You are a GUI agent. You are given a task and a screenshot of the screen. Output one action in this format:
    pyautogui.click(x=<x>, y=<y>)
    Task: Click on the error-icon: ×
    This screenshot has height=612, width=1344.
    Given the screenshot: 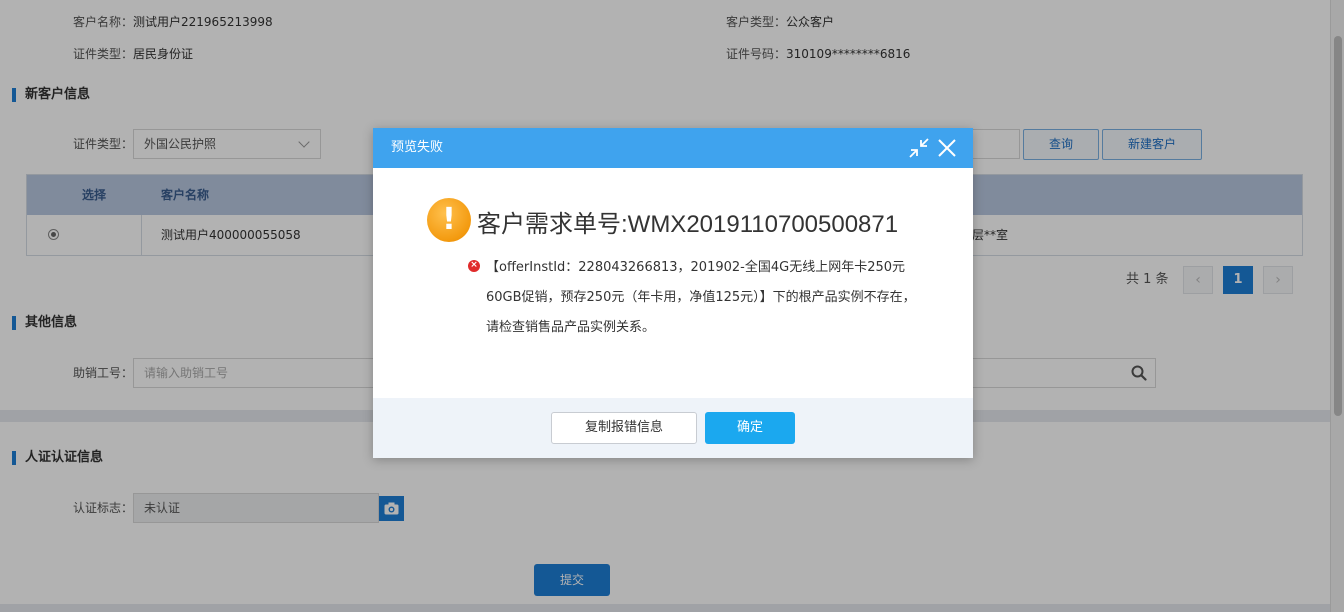 What is the action you would take?
    pyautogui.click(x=474, y=266)
    